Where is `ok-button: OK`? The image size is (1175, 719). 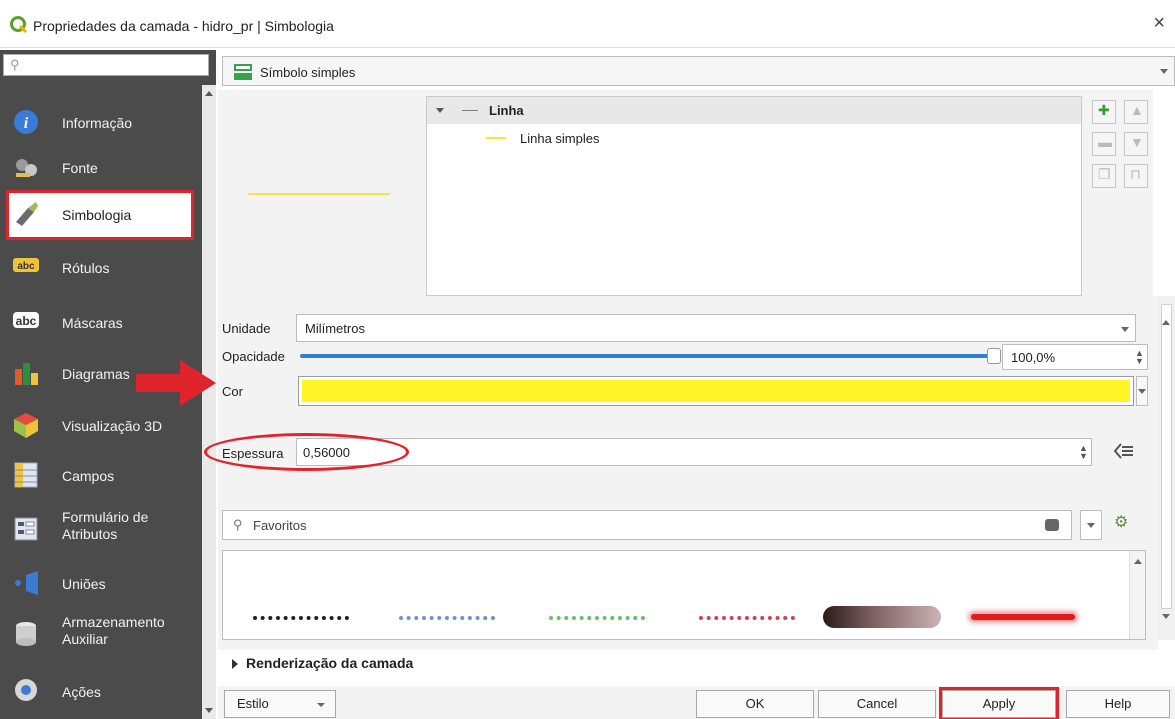 ok-button: OK is located at coordinates (755, 704).